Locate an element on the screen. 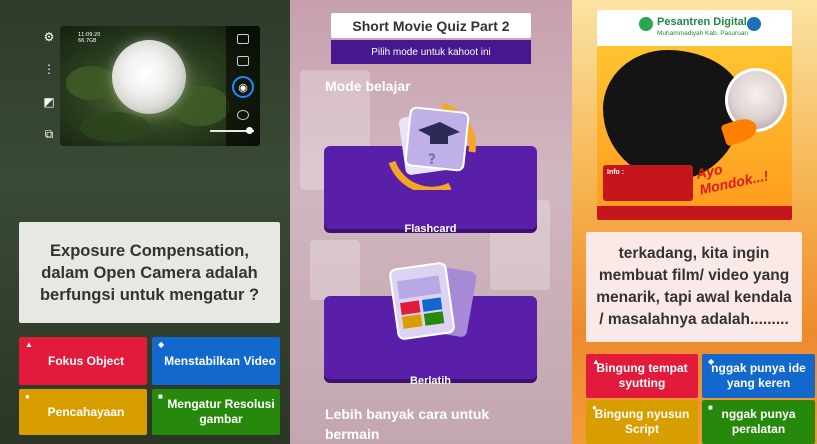 The height and width of the screenshot is (444, 817). answer-green: ■ Mengatur Resolusi gambar is located at coordinates (216, 412).